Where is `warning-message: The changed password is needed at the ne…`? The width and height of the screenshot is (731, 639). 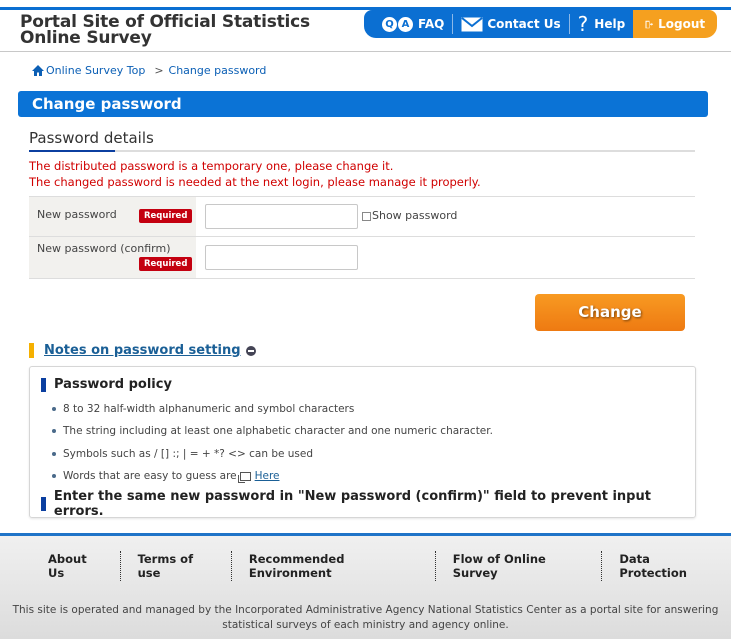 warning-message: The changed password is needed at the ne… is located at coordinates (255, 182).